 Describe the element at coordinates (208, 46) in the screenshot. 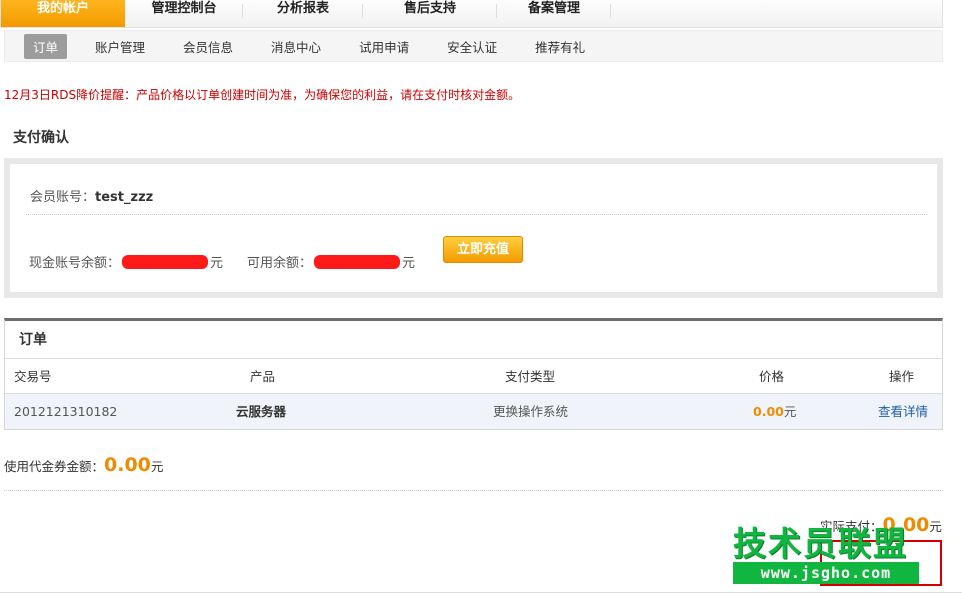

I see `subnav-item-member-info: 会员信息` at that location.